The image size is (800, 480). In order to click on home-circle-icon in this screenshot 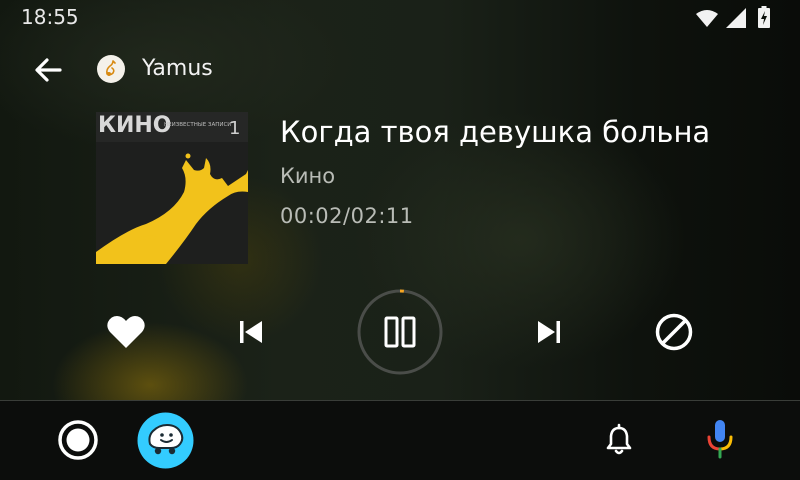, I will do `click(78, 440)`.